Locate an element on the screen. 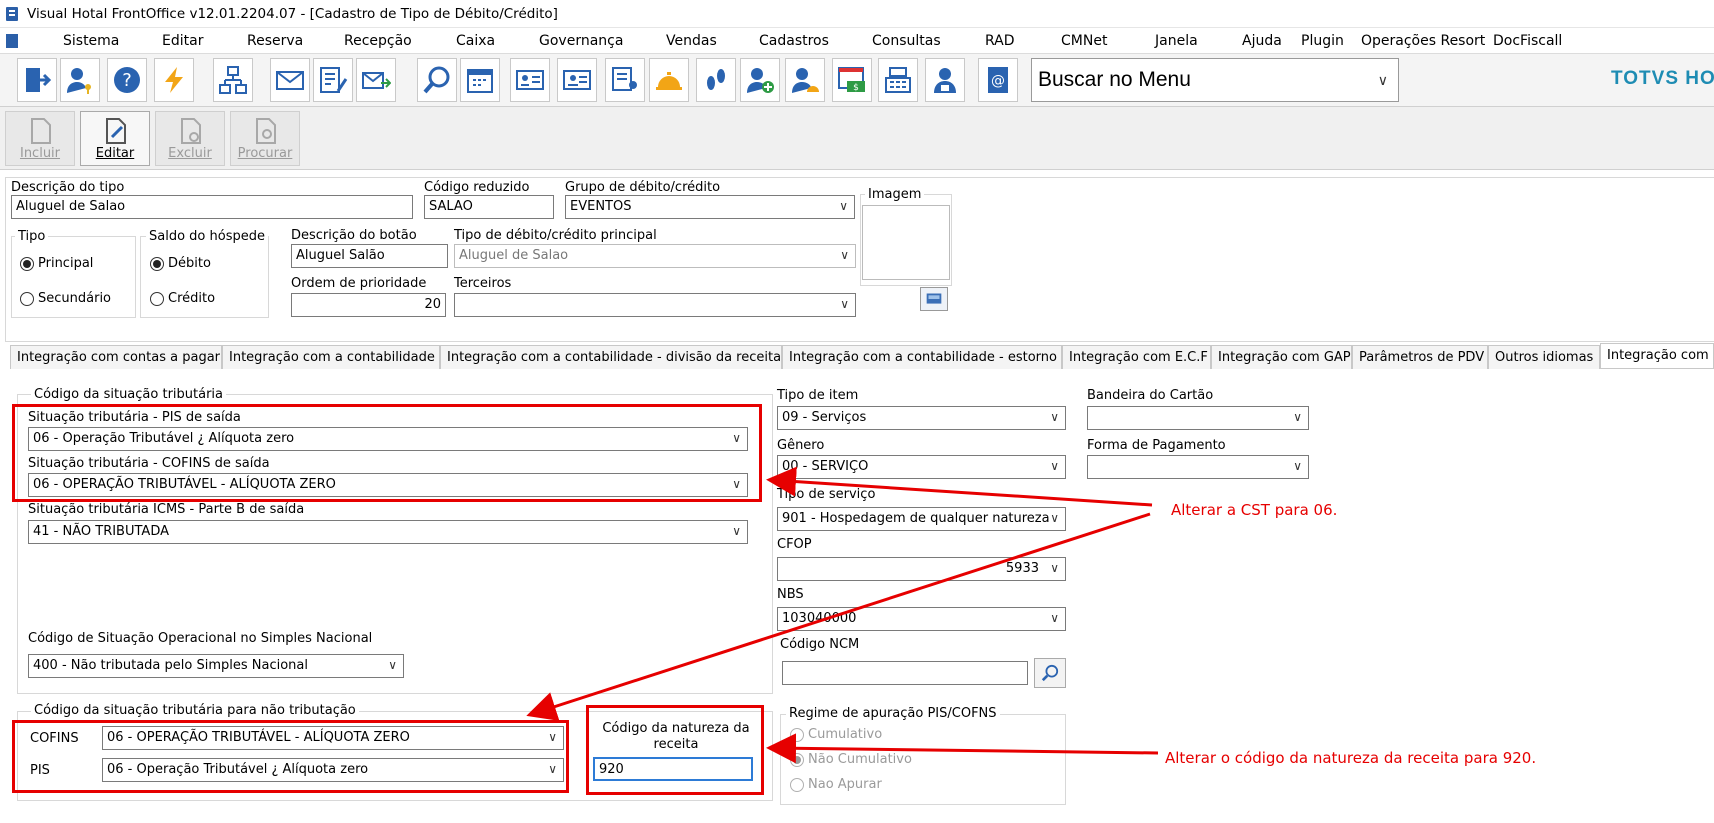 The width and height of the screenshot is (1714, 823). menu-reserva: Reserva is located at coordinates (275, 41).